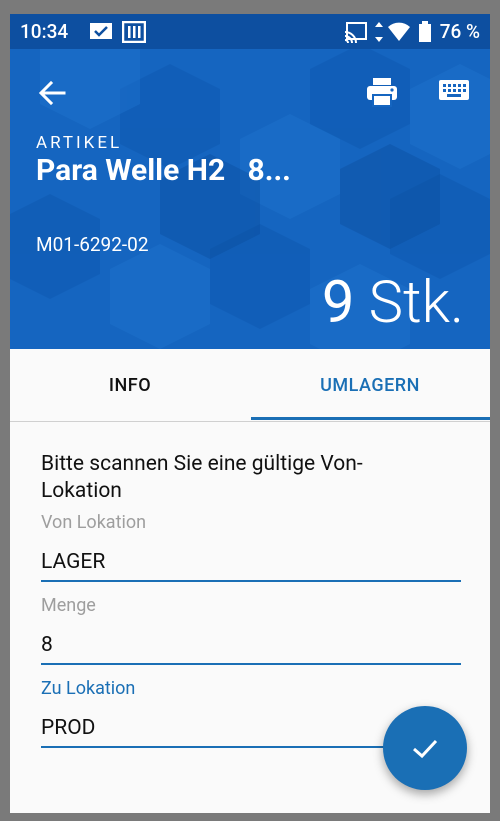 This screenshot has width=500, height=821. I want to click on cast-icon, so click(356, 34).